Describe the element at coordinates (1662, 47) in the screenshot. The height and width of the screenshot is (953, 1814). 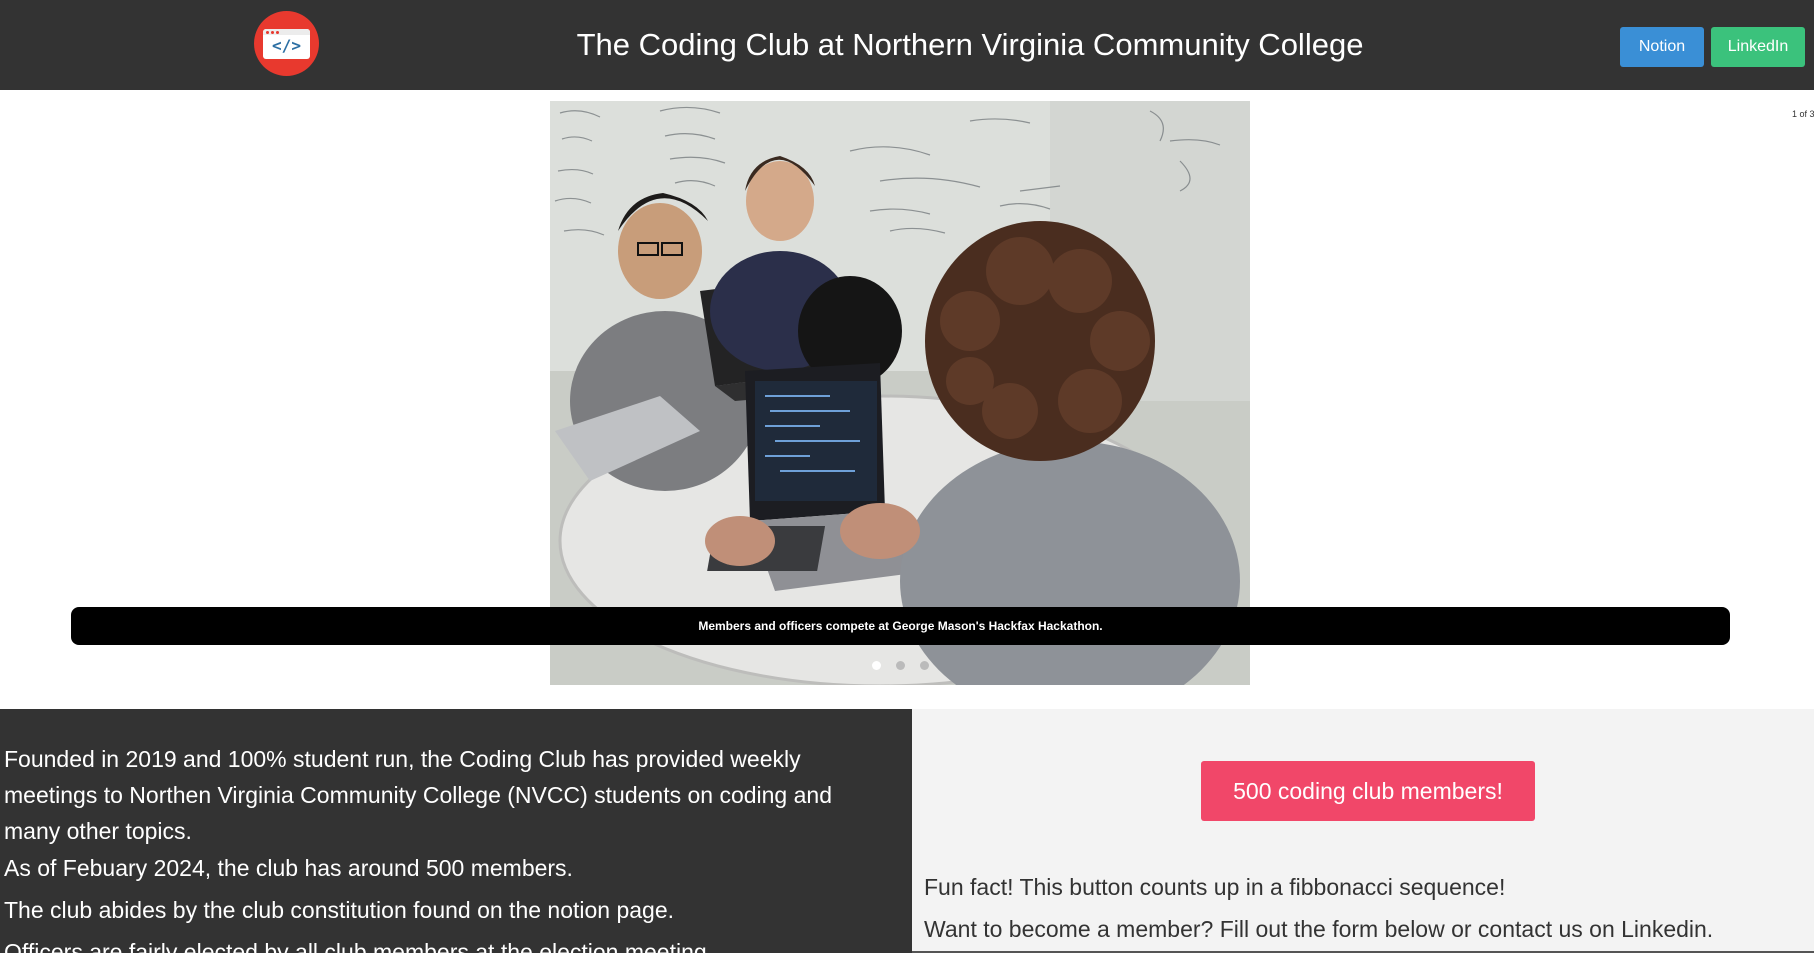
I see `notion-button: Notion` at that location.